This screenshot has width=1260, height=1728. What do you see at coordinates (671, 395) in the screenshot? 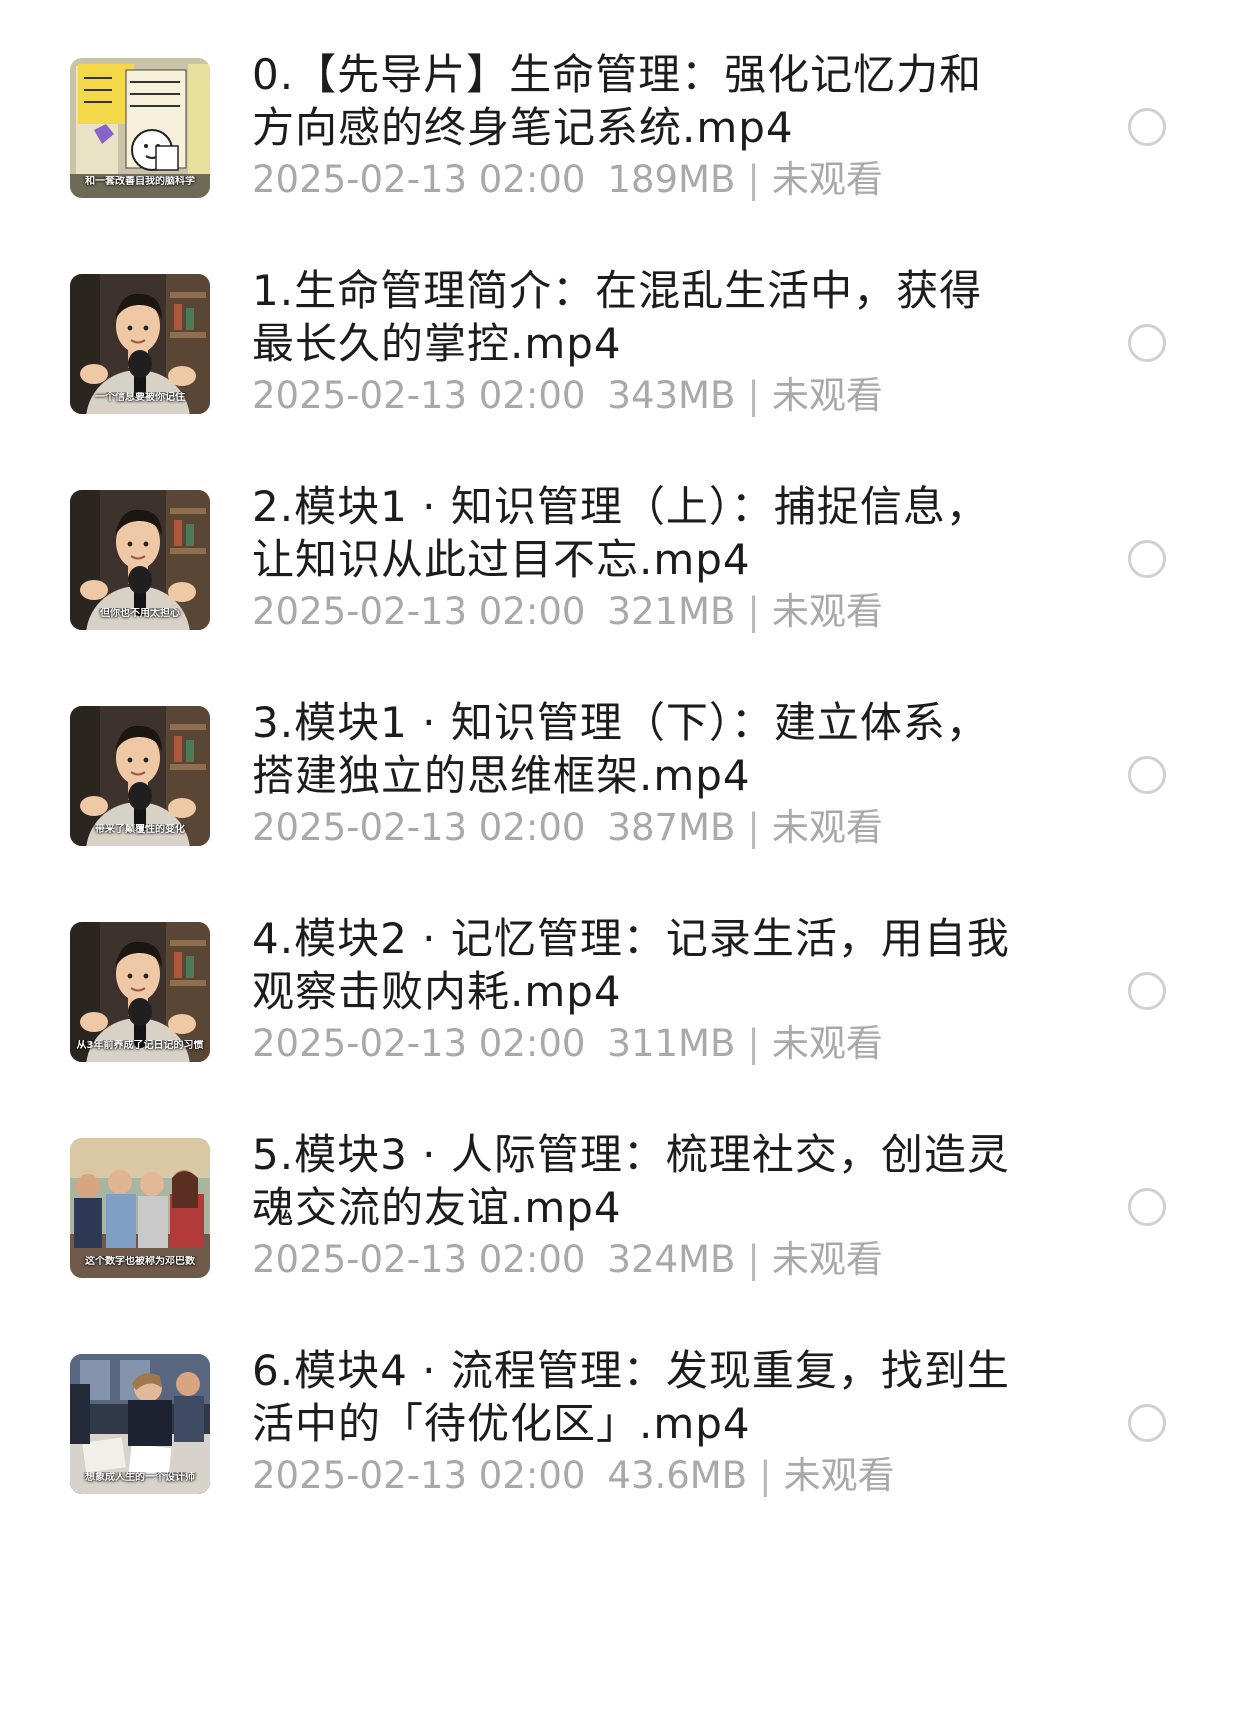
I see `file-size: 343MB` at bounding box center [671, 395].